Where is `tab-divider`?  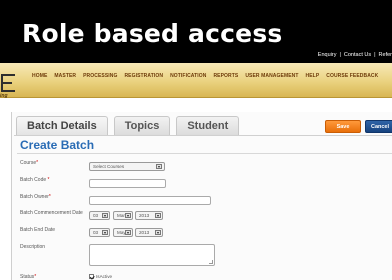
tab-divider is located at coordinates (203, 135).